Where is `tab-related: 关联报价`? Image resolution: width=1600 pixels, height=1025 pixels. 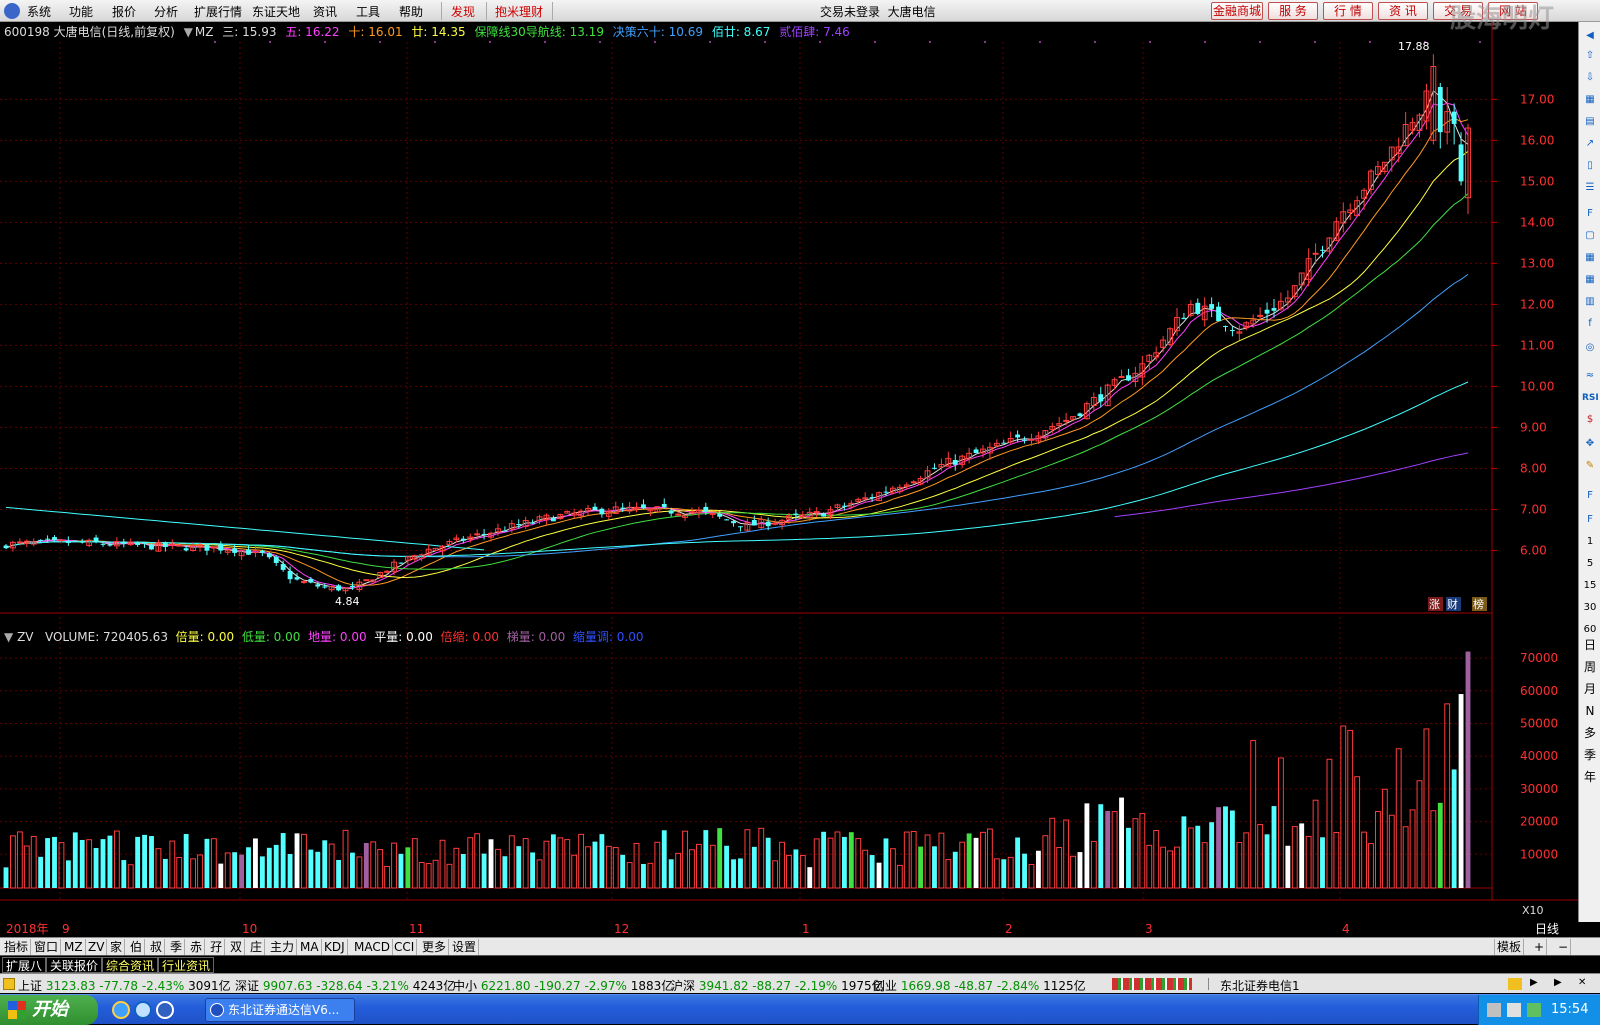
tab-related: 关联报价 is located at coordinates (74, 965).